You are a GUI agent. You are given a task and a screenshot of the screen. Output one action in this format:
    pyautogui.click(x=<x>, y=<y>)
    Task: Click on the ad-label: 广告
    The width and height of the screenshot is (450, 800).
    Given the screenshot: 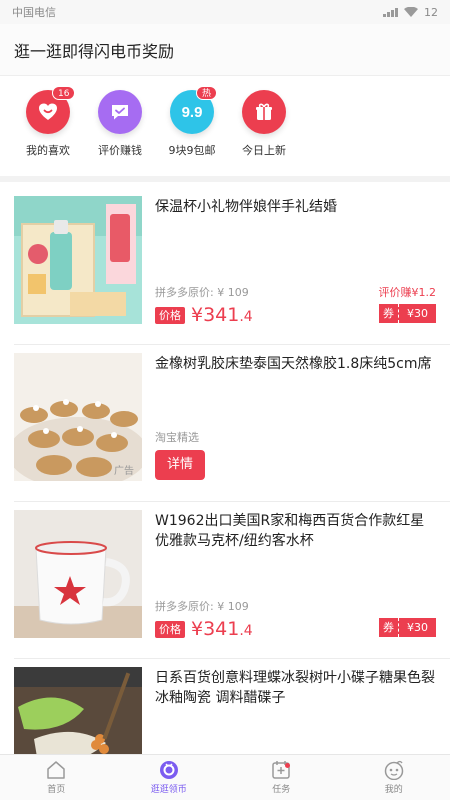 What is the action you would take?
    pyautogui.click(x=124, y=471)
    